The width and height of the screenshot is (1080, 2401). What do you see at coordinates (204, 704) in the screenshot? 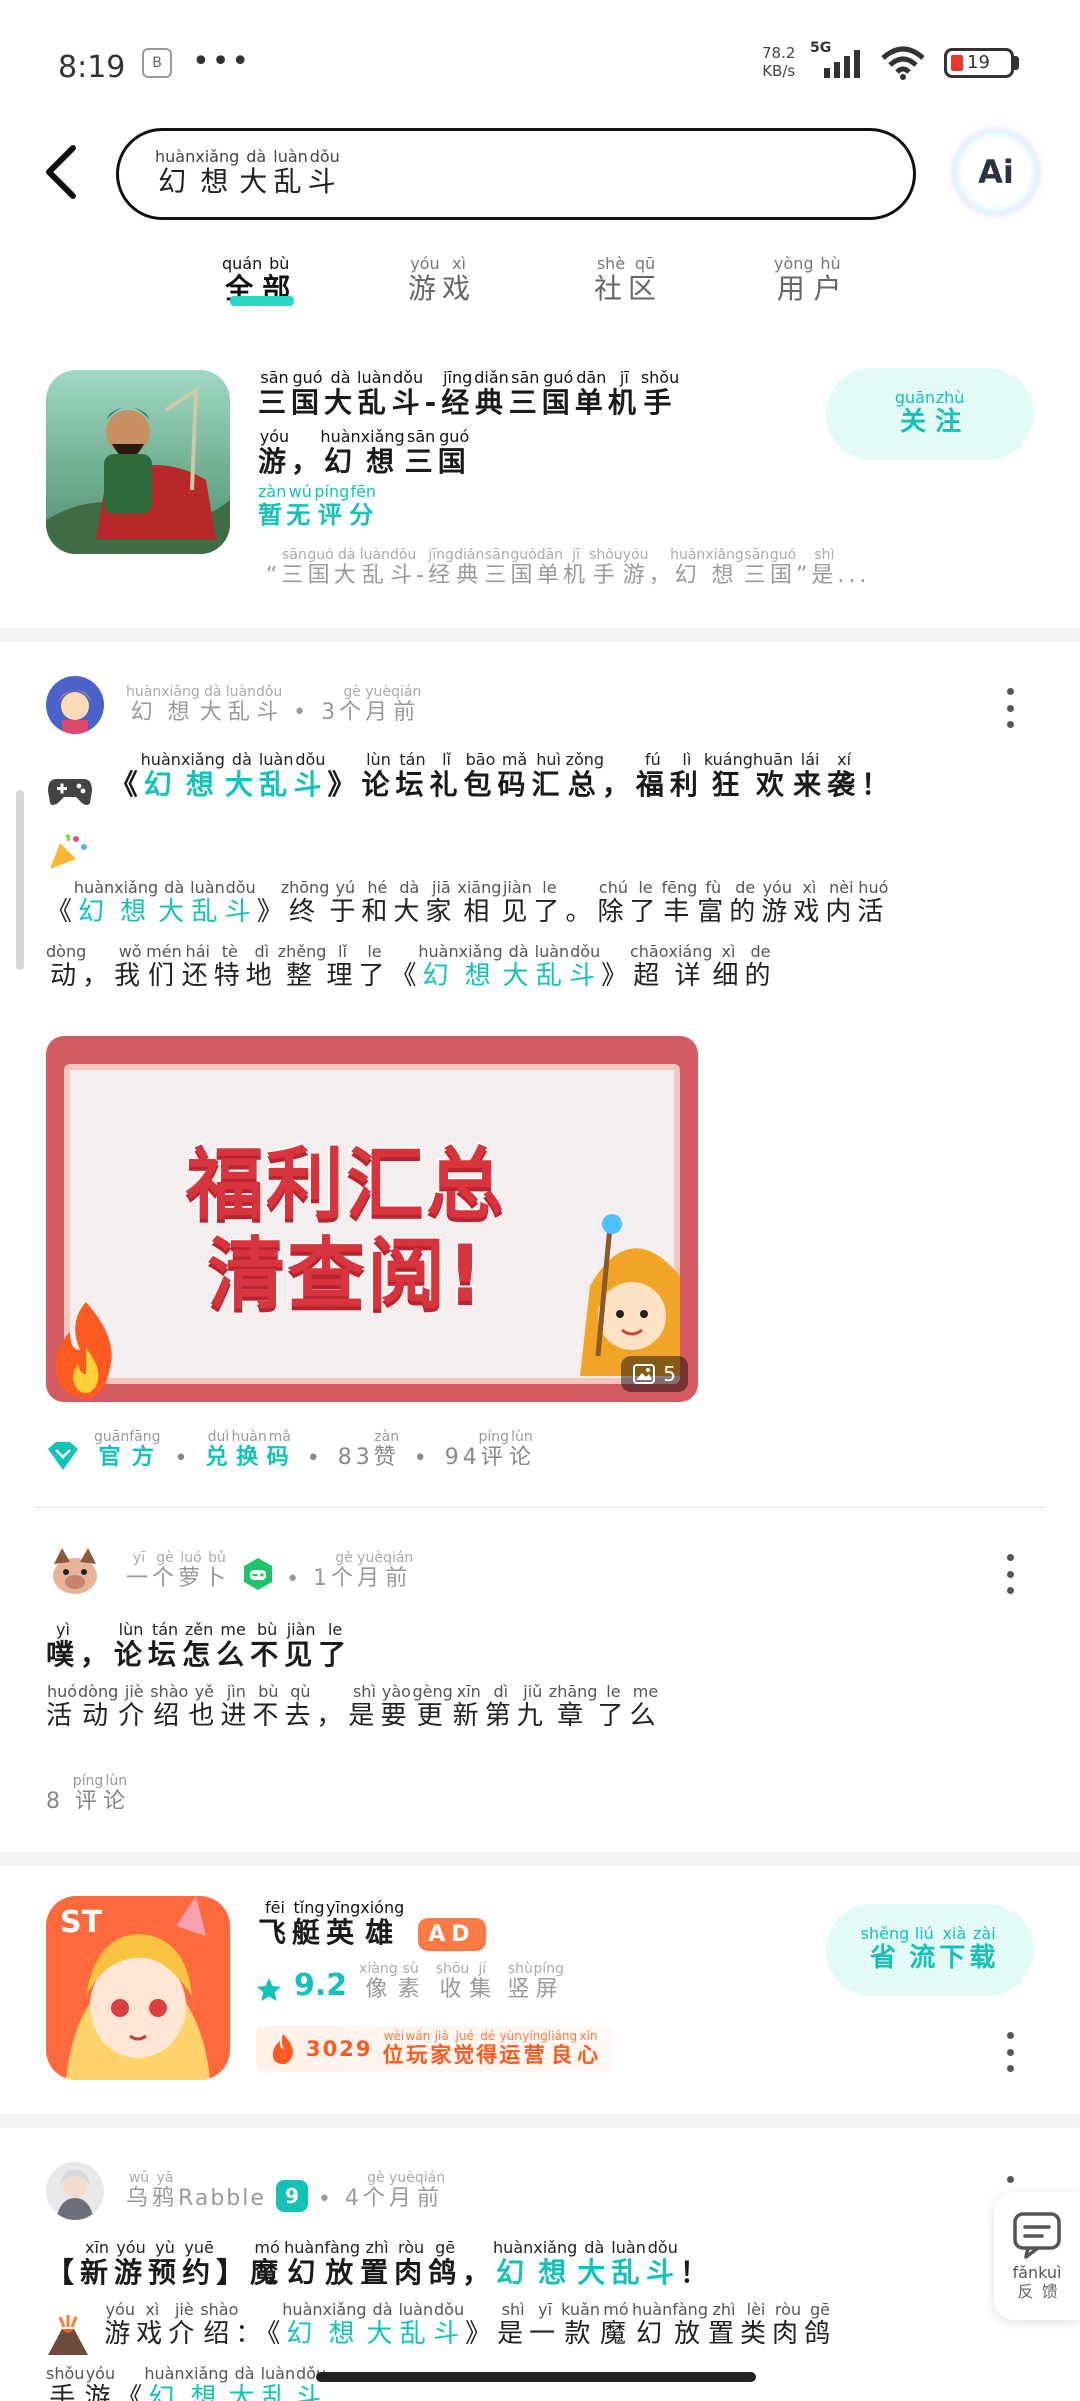
I see `post-author: 幻huàn想xiǎng大dà乱luàn斗dǒu` at bounding box center [204, 704].